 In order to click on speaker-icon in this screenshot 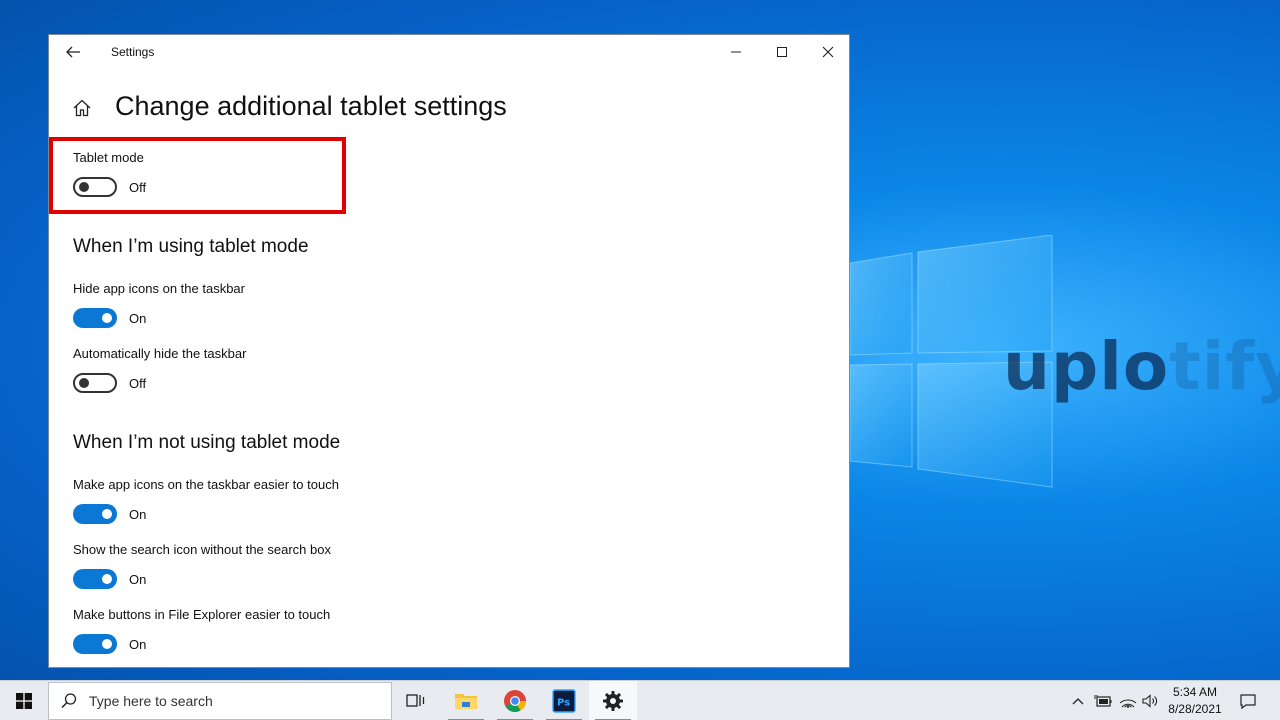, I will do `click(1149, 701)`.